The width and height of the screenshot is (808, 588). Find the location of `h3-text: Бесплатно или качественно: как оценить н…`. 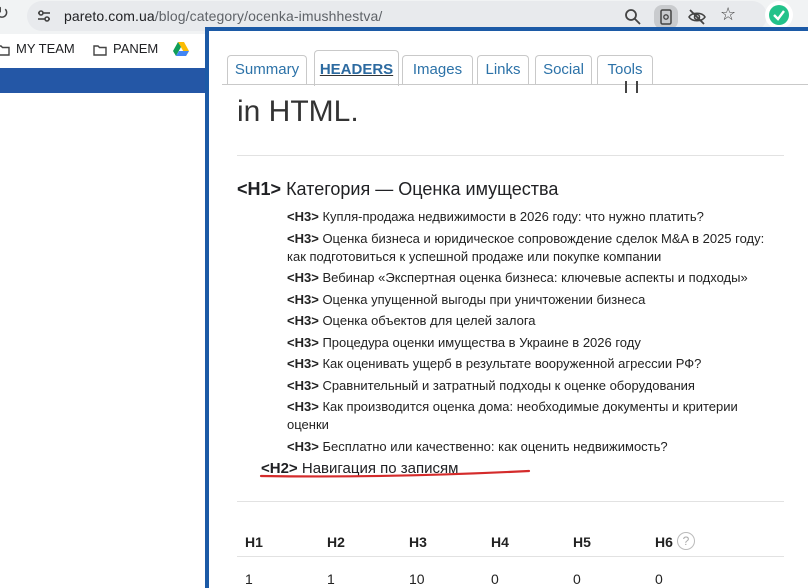

h3-text: Бесплатно или качественно: как оценить н… is located at coordinates (495, 446).